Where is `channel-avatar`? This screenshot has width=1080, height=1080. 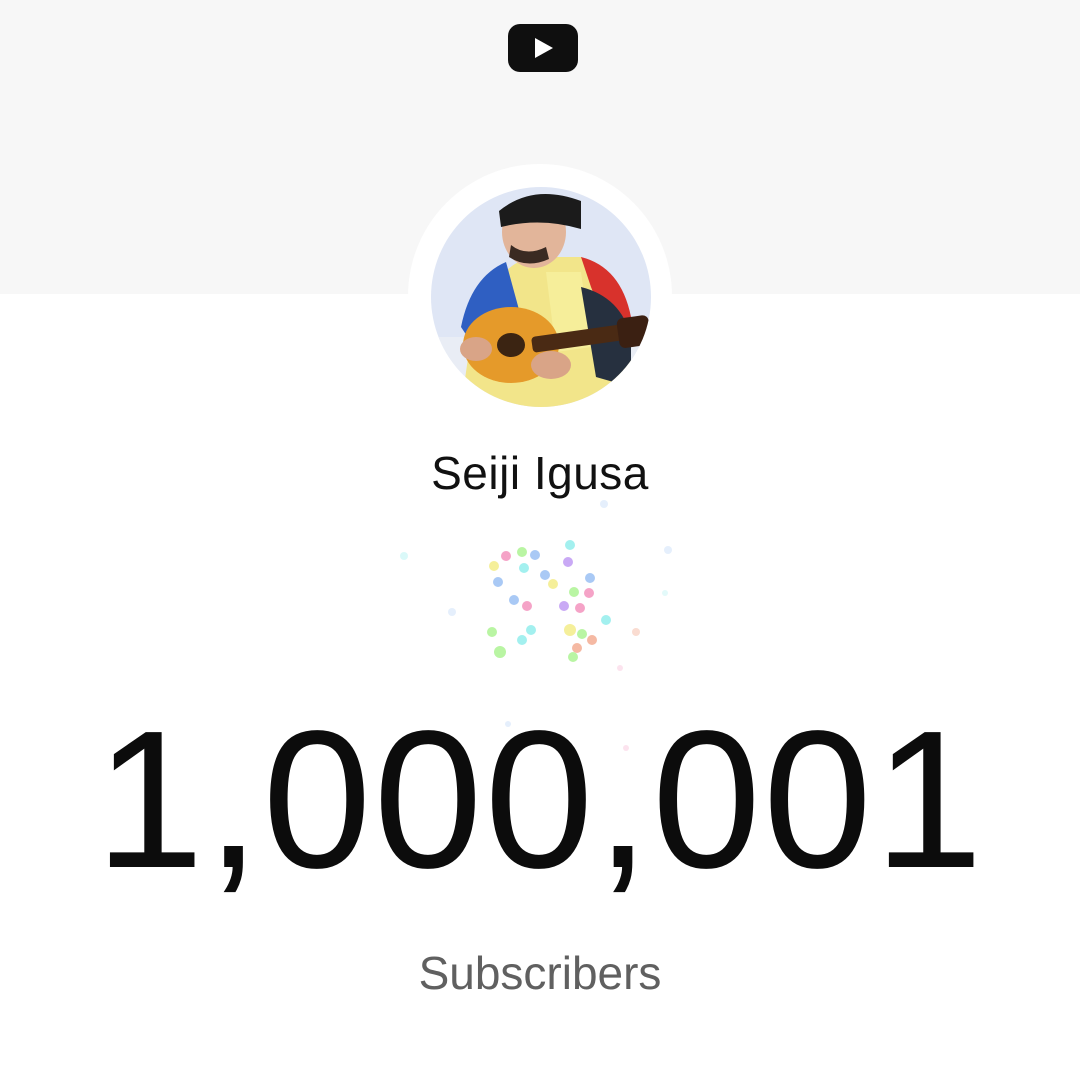
channel-avatar is located at coordinates (541, 297).